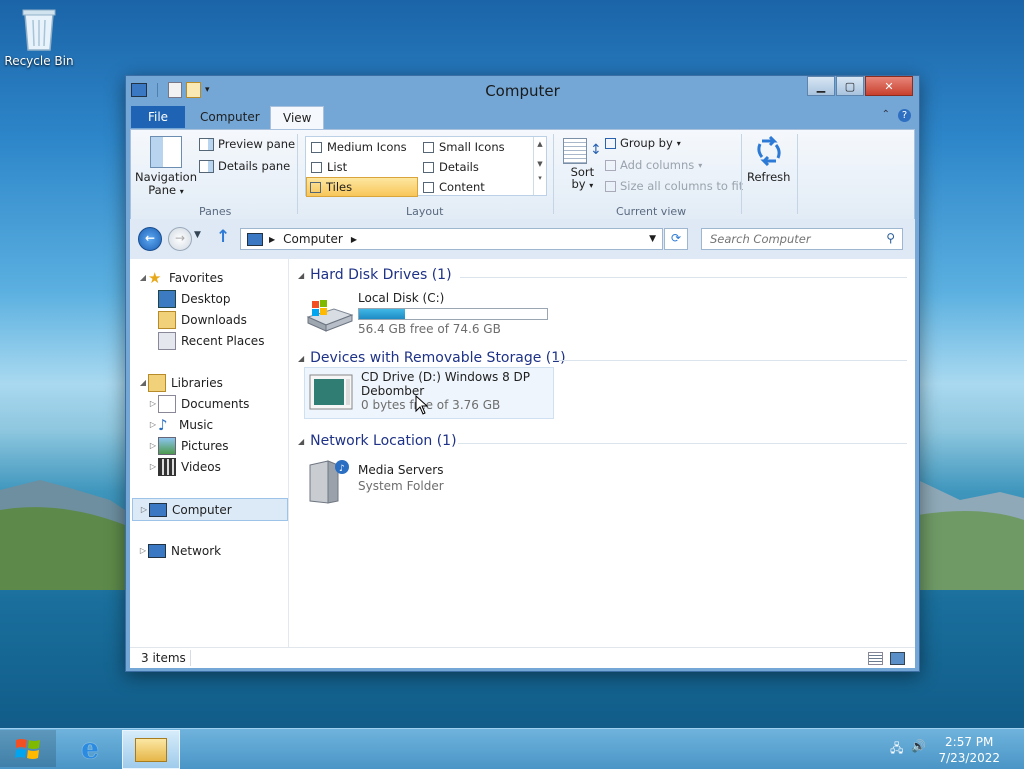 This screenshot has height=769, width=1024. Describe the element at coordinates (969, 742) in the screenshot. I see `clock-time: 2:57 PM` at that location.